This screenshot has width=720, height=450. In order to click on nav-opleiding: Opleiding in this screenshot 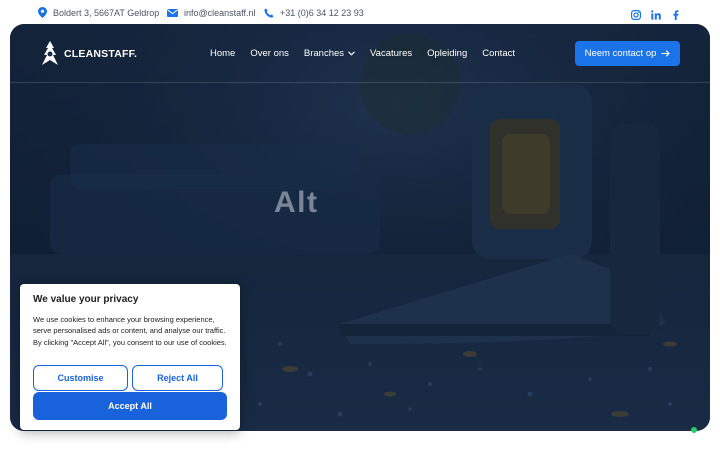, I will do `click(447, 53)`.